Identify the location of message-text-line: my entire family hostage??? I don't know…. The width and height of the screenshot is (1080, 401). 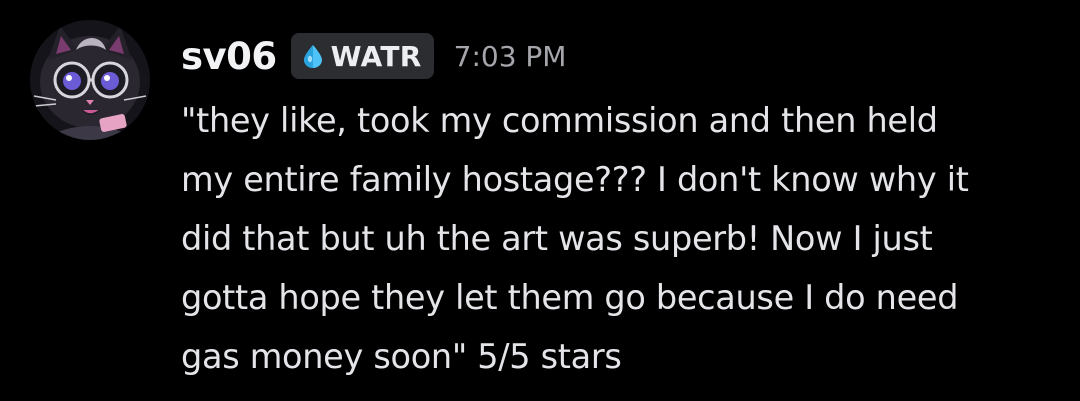
(575, 179).